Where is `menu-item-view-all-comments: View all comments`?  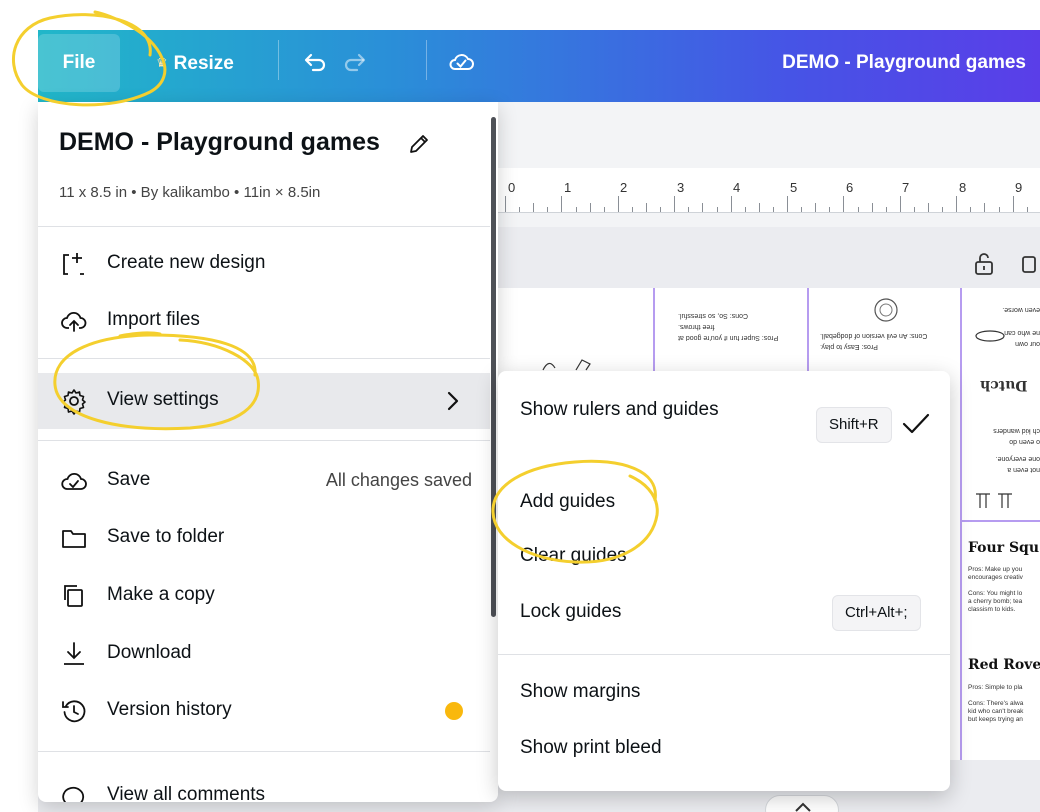
menu-item-view-all-comments: View all comments is located at coordinates (264, 785).